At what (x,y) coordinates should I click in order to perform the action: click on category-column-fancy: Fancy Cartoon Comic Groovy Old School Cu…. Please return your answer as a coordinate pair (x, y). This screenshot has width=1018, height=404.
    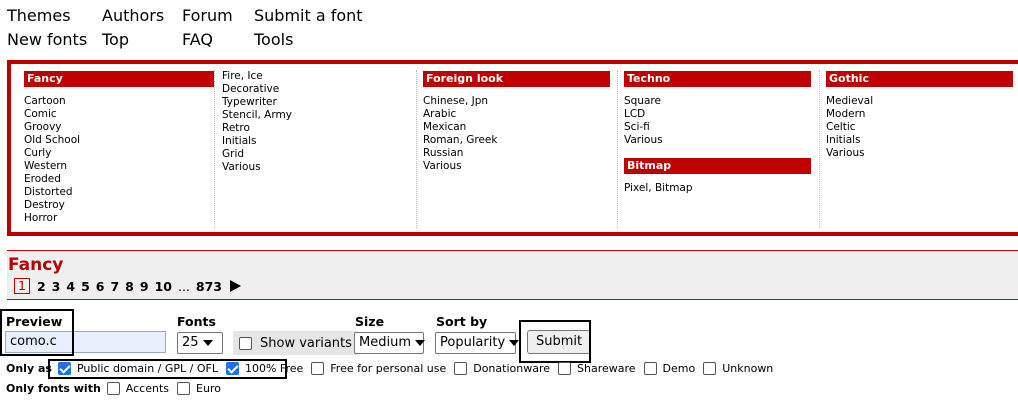
    Looking at the image, I should click on (116, 149).